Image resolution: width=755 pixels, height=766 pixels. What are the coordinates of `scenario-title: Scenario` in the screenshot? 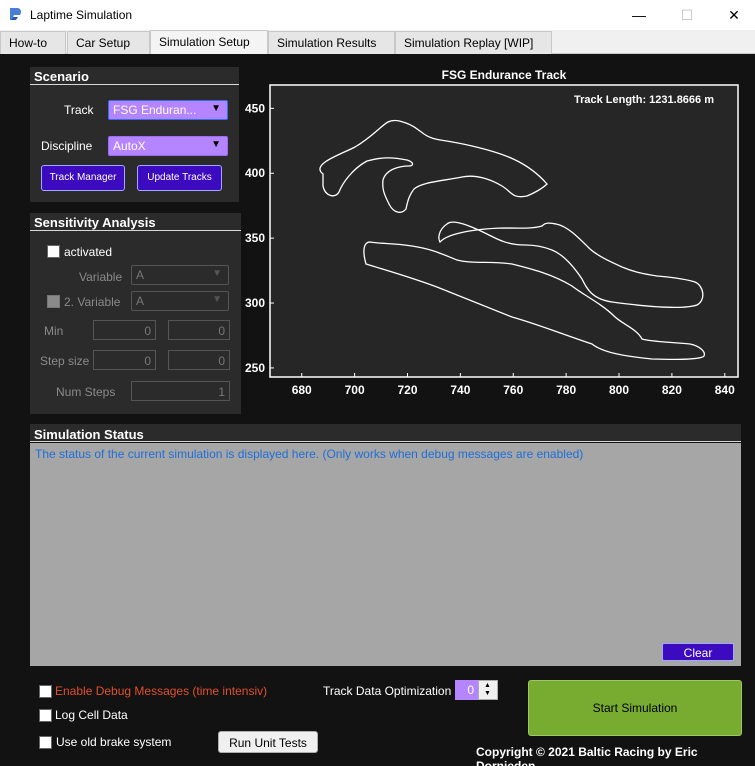 It's located at (134, 76).